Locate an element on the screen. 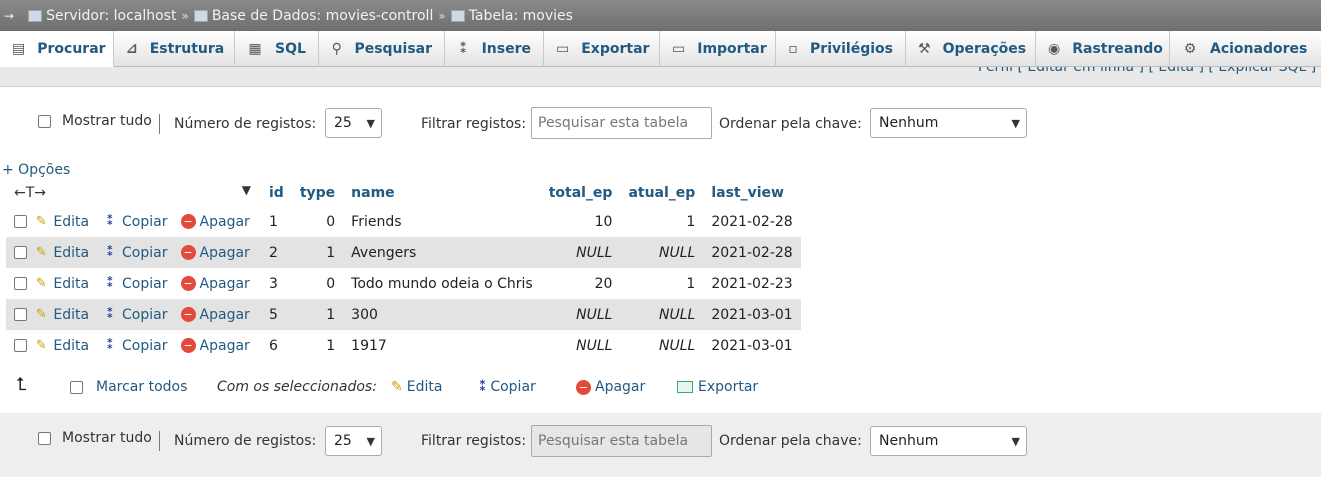 This screenshot has width=1321, height=477. col-name: name is located at coordinates (442, 193).